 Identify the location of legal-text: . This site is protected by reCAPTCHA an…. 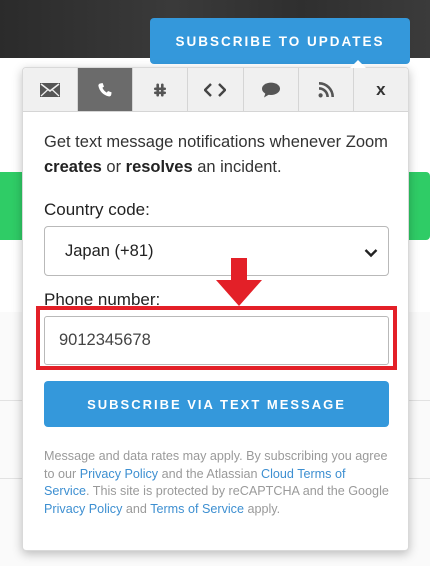
(237, 491).